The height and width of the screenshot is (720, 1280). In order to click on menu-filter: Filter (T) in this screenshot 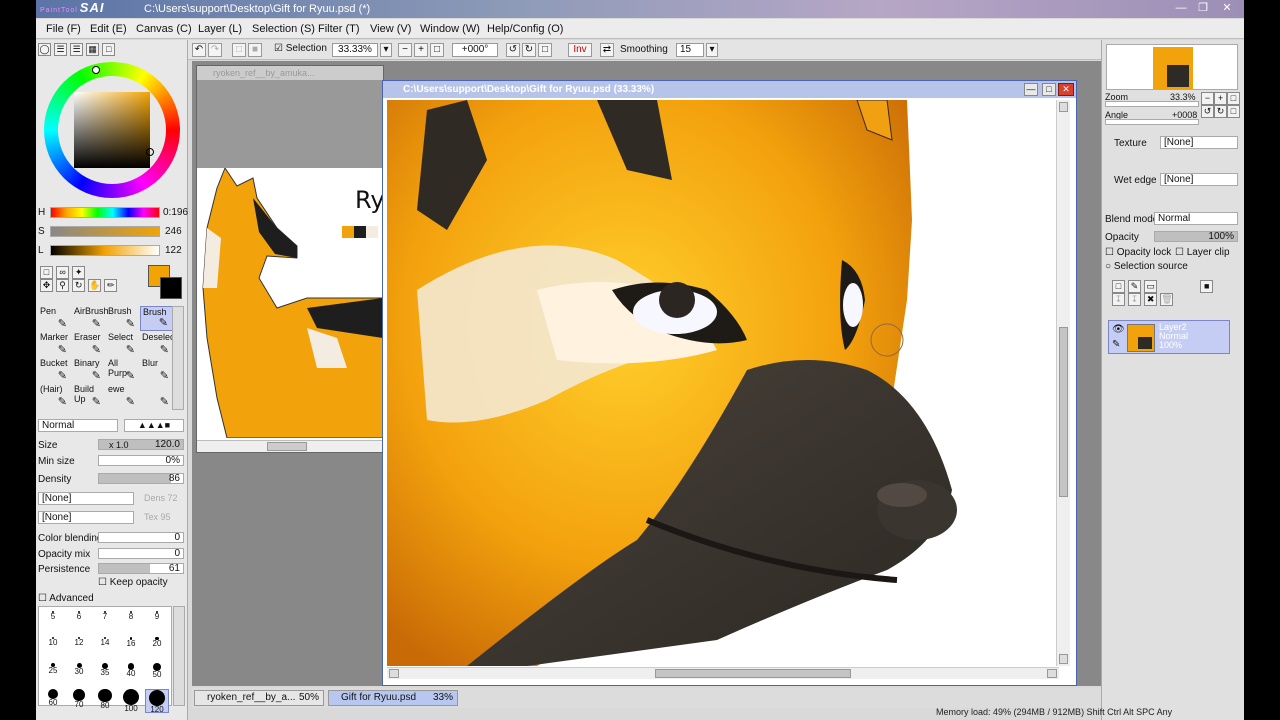, I will do `click(339, 29)`.